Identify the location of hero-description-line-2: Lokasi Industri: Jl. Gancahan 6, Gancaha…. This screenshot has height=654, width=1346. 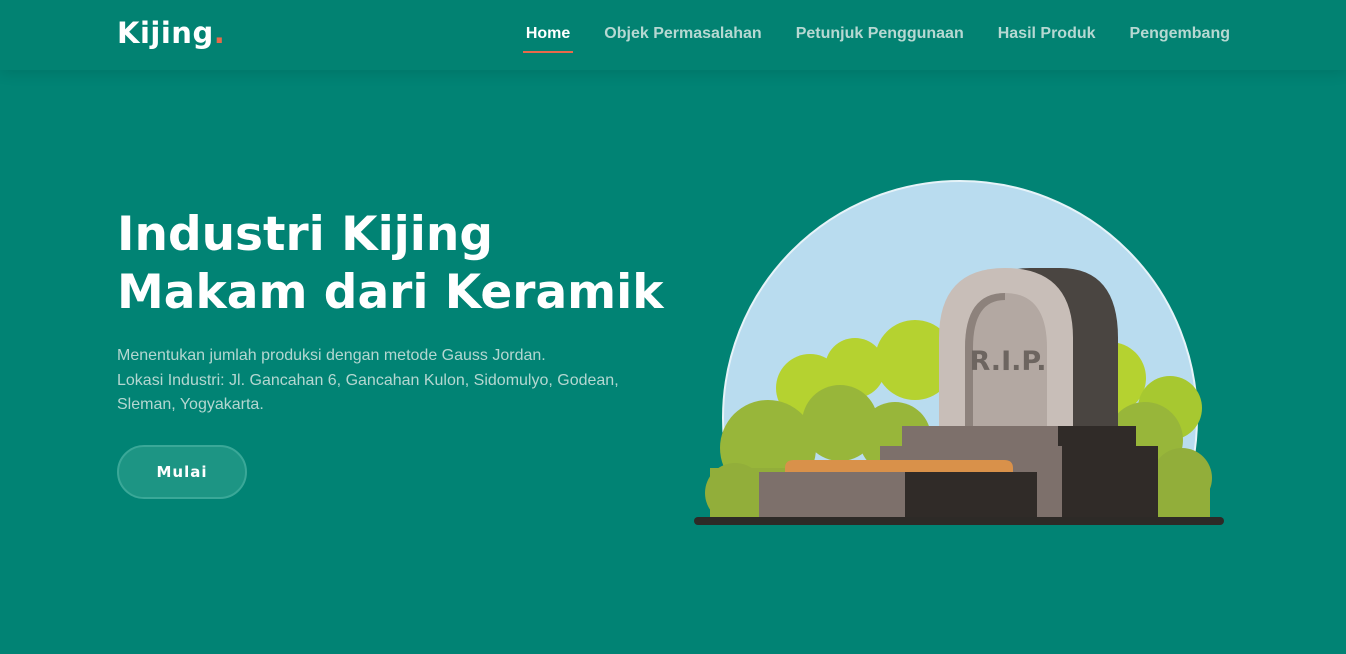
(368, 380).